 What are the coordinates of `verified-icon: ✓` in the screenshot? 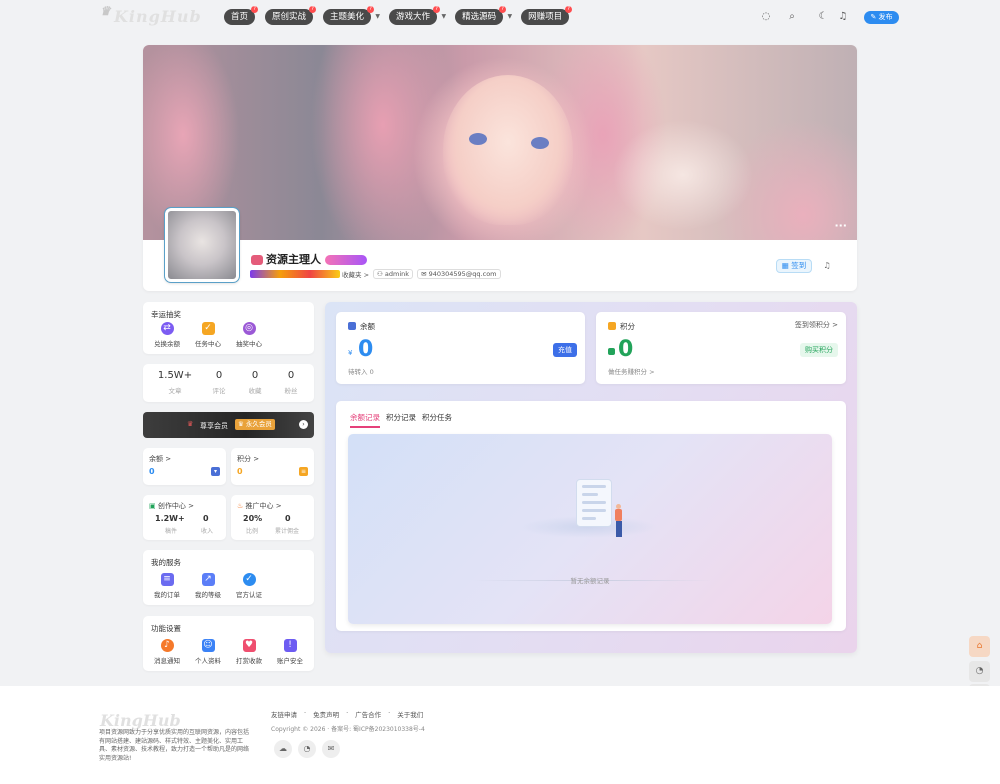 It's located at (249, 579).